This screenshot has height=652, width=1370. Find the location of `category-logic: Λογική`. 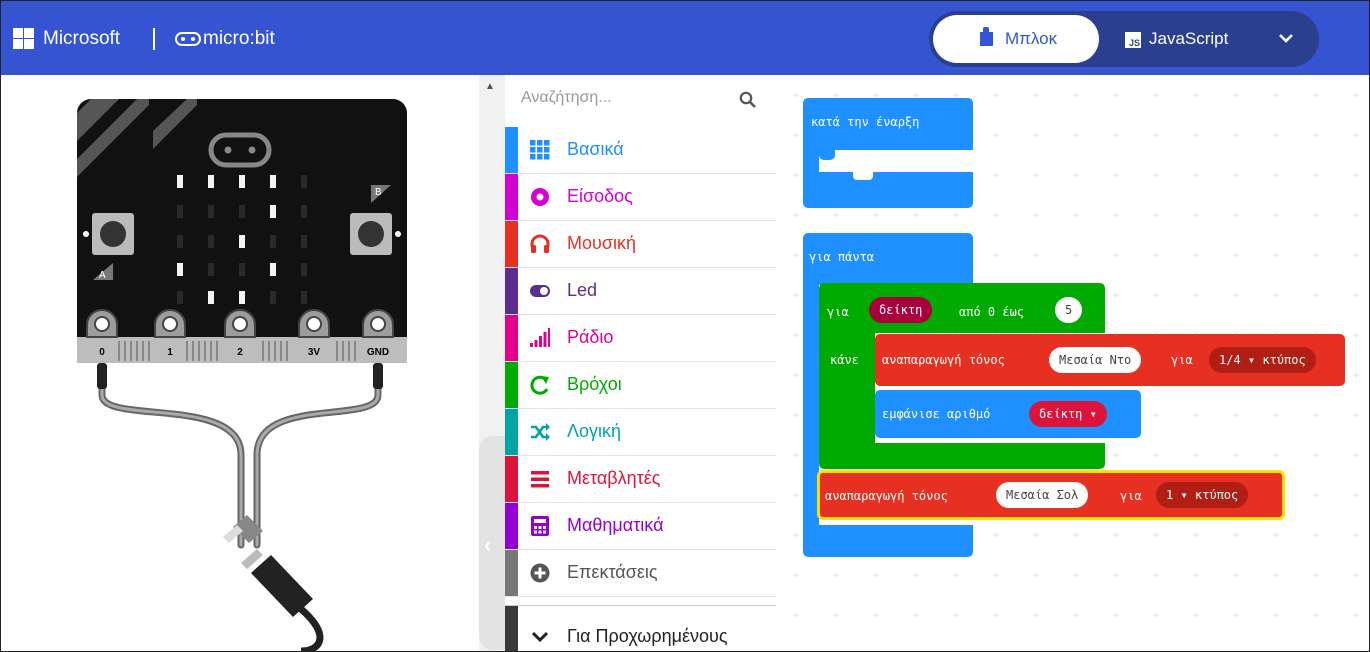

category-logic: Λογική is located at coordinates (640, 432).